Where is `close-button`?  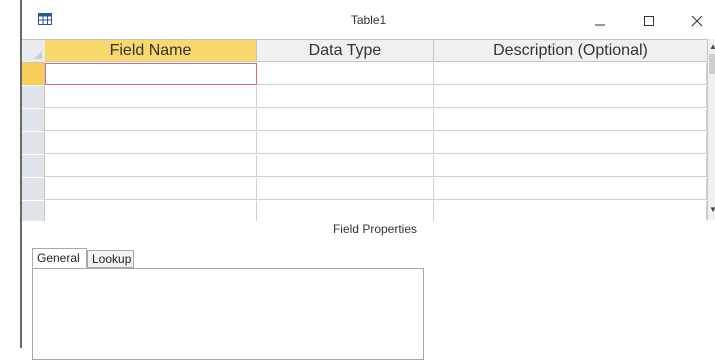
close-button is located at coordinates (697, 21).